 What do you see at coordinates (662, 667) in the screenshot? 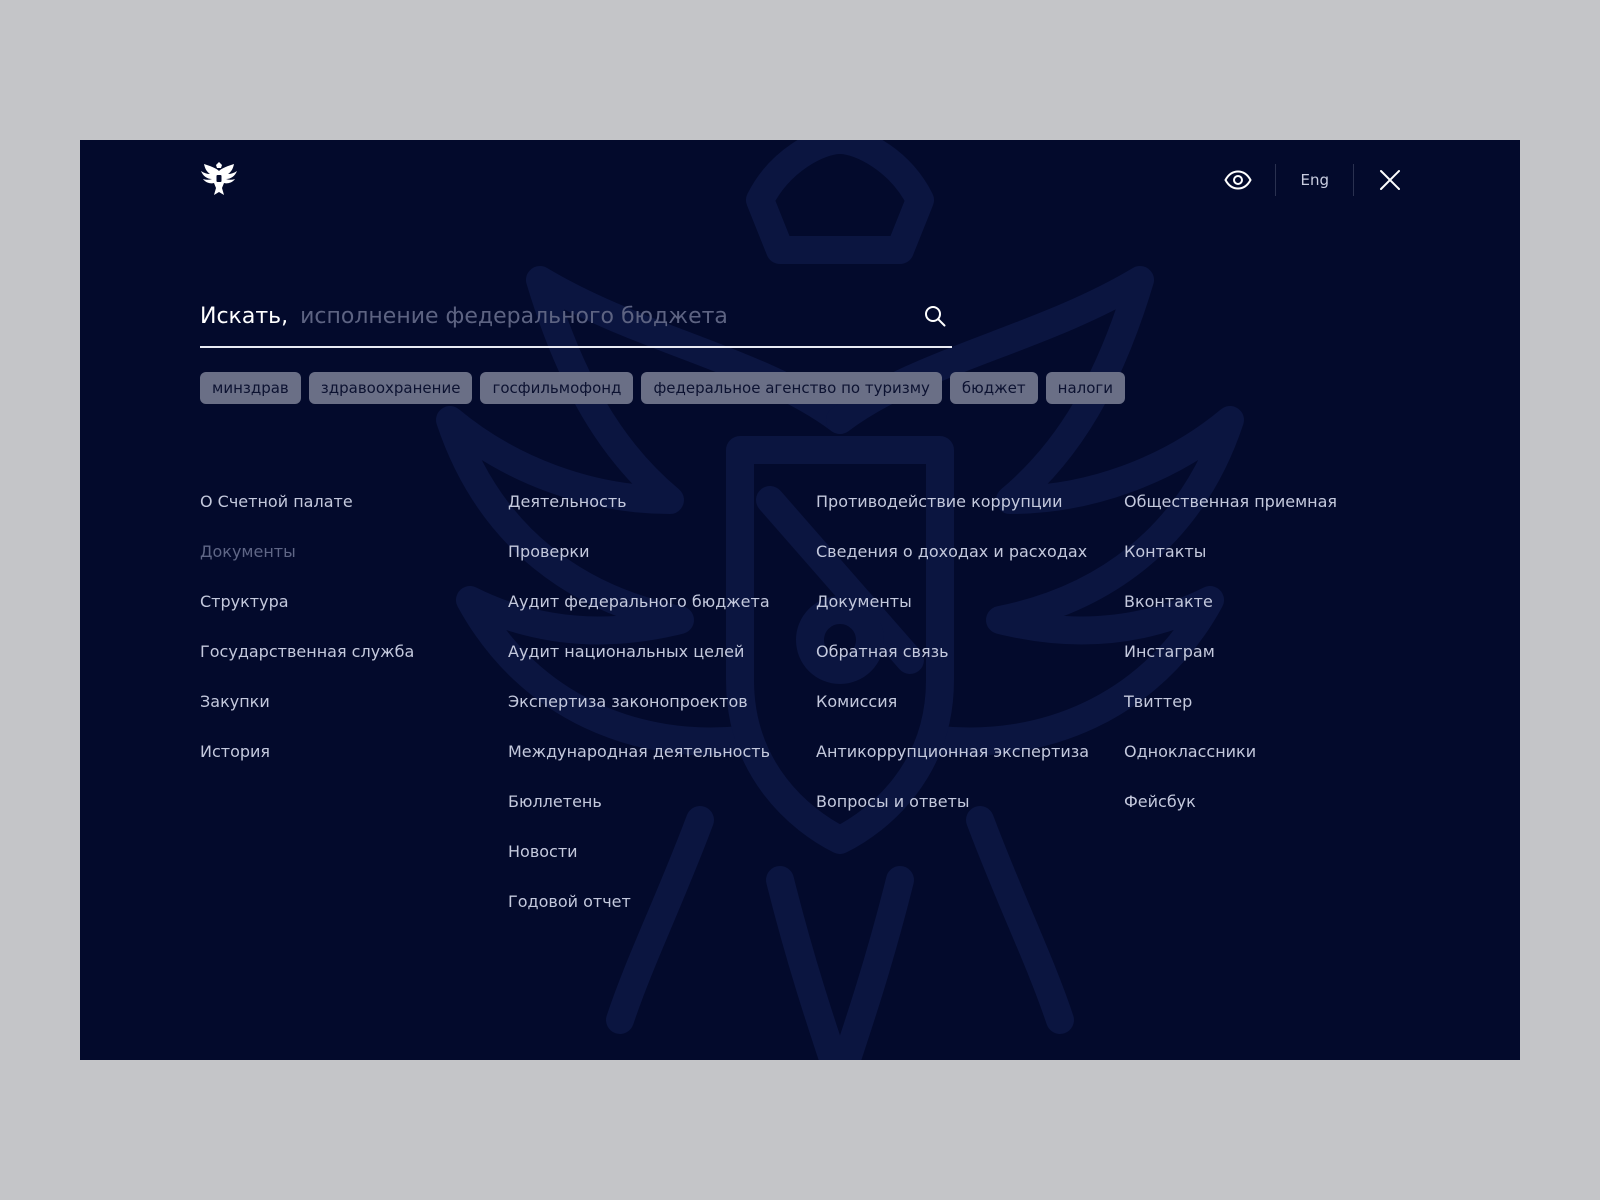
I see `nav-link: Аудит национальных целей` at bounding box center [662, 667].